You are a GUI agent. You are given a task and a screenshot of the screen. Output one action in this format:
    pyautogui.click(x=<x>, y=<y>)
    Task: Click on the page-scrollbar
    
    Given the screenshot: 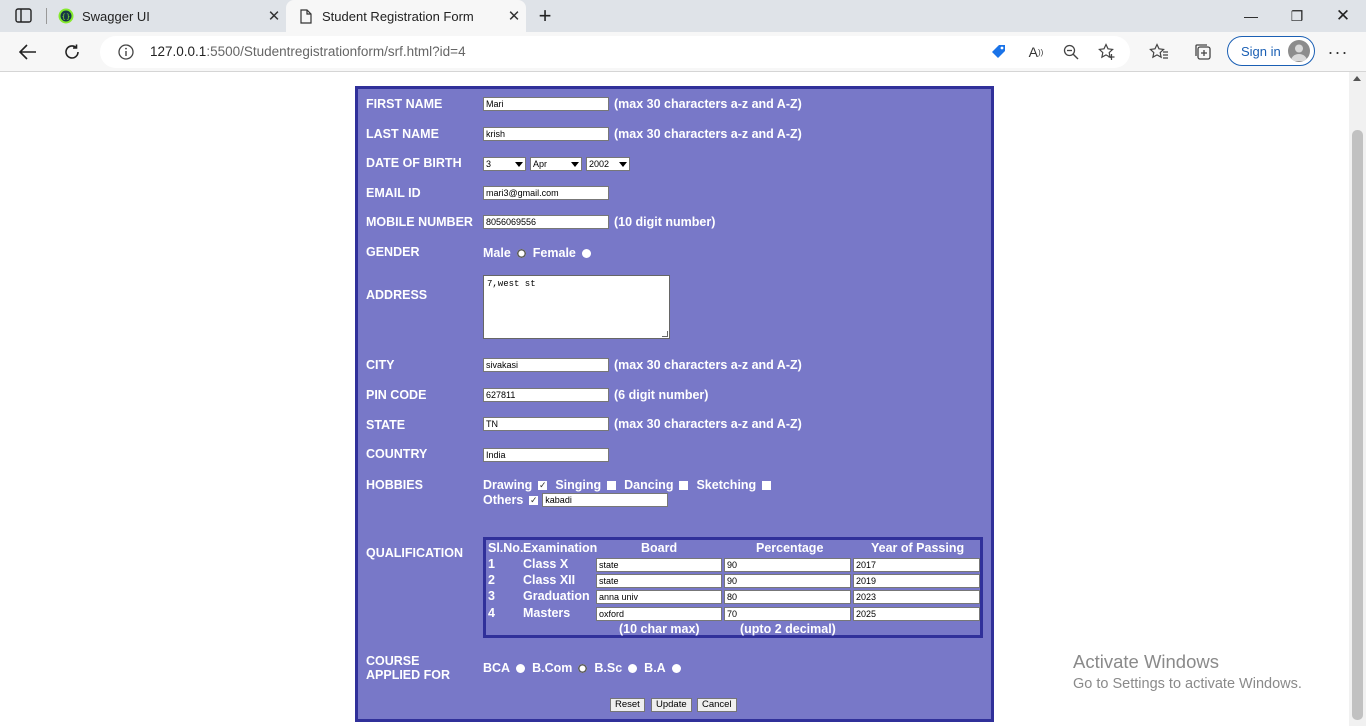 What is the action you would take?
    pyautogui.click(x=1357, y=399)
    